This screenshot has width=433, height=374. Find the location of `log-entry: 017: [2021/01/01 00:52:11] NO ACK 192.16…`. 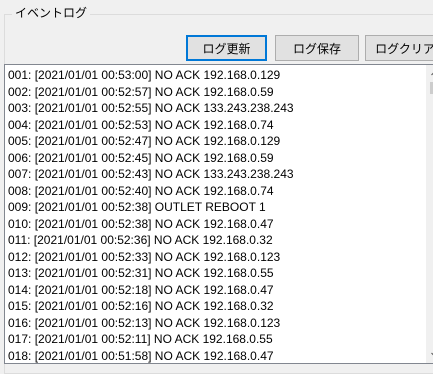

log-entry: 017: [2021/01/01 00:52:11] NO ACK 192.16… is located at coordinates (217, 339).